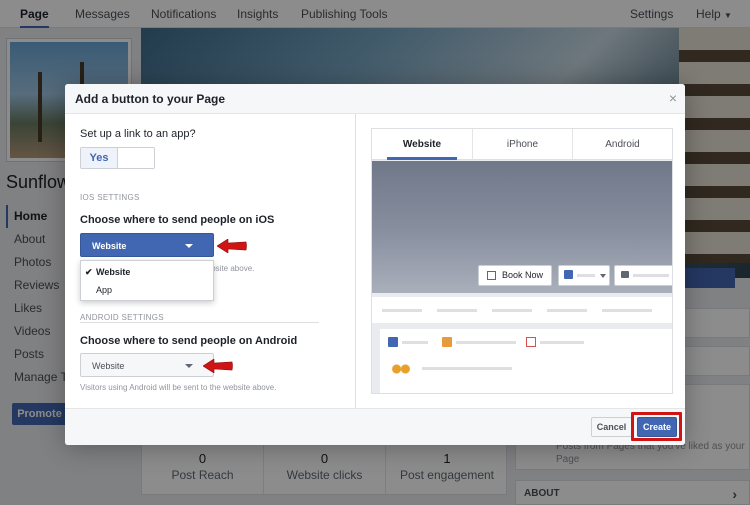  I want to click on create-button: Create, so click(657, 427).